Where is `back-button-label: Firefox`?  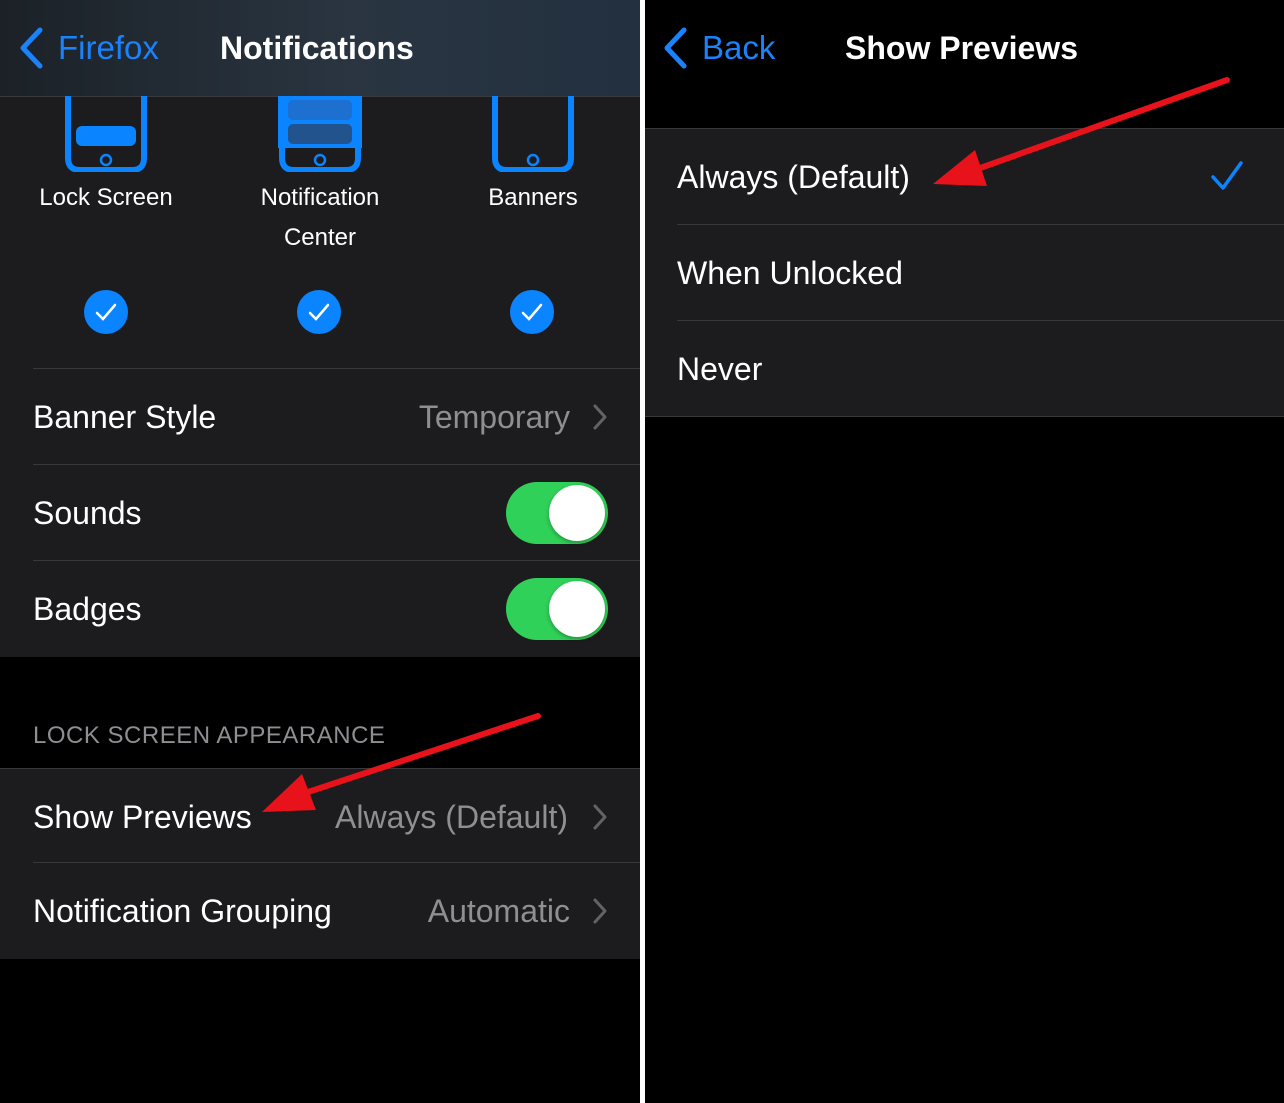
back-button-label: Firefox is located at coordinates (108, 47).